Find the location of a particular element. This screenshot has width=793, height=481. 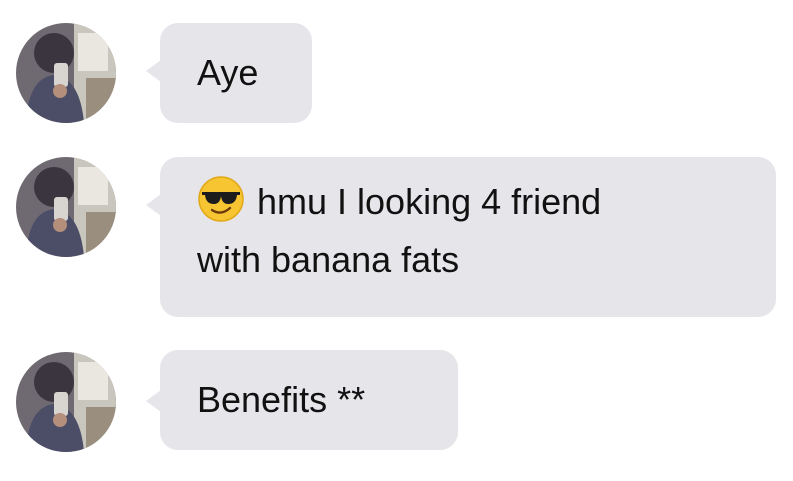

message-text-line: Aye is located at coordinates (228, 72).